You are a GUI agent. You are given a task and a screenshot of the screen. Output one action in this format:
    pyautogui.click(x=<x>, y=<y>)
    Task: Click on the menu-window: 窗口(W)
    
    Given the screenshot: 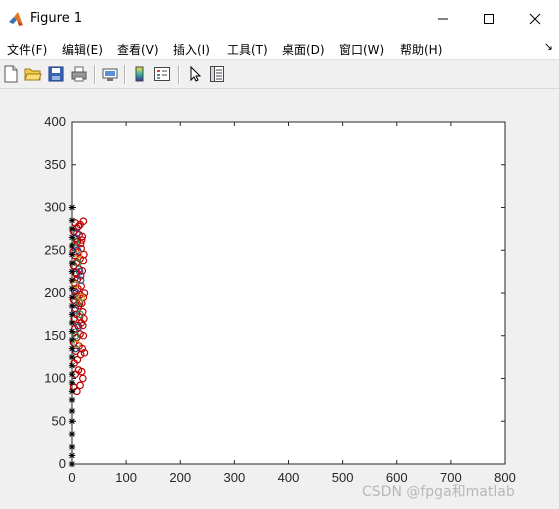 What is the action you would take?
    pyautogui.click(x=361, y=49)
    